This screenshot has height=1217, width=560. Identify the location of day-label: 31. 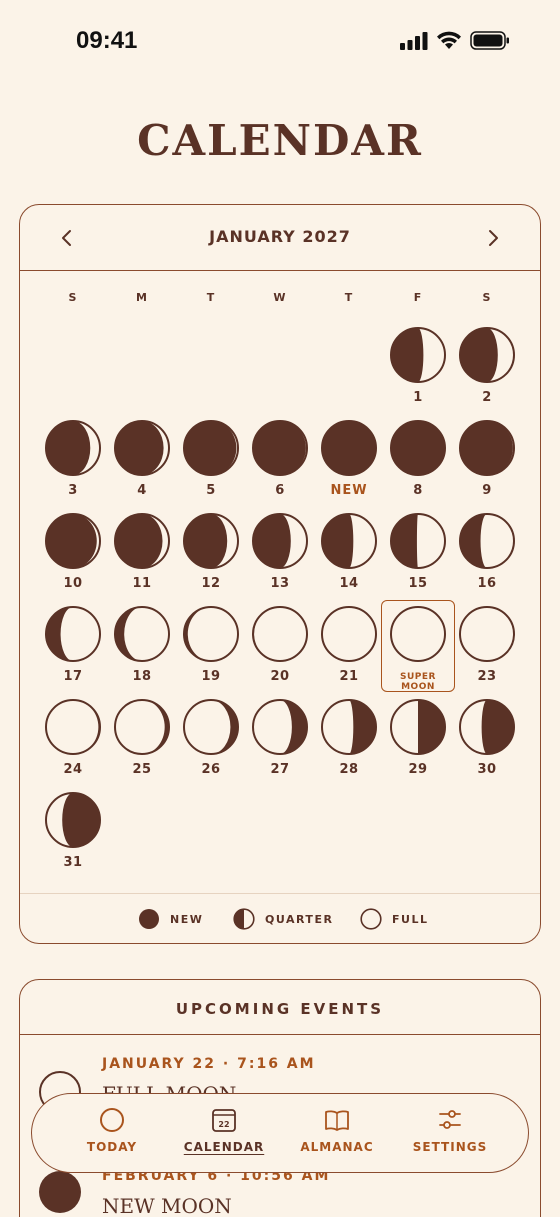
(73, 862).